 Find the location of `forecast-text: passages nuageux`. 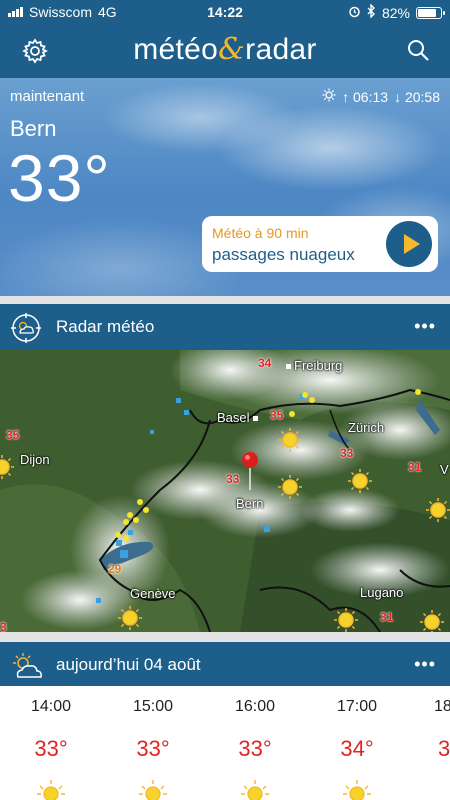

forecast-text: passages nuageux is located at coordinates (283, 254).